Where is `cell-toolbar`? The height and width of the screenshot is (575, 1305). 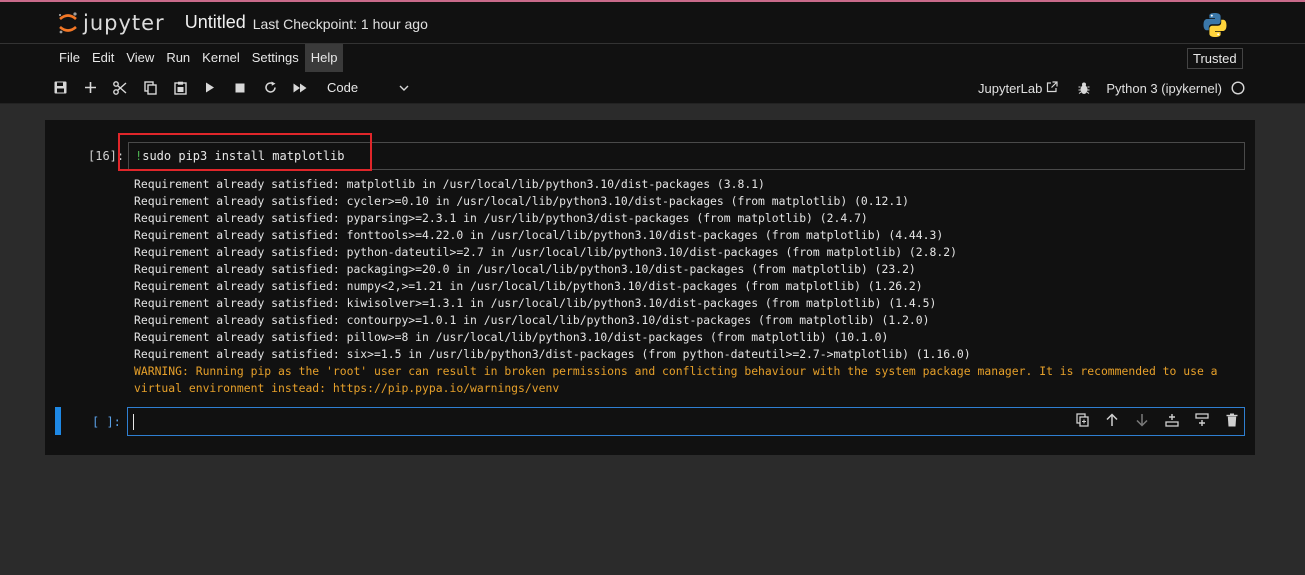 cell-toolbar is located at coordinates (1157, 420).